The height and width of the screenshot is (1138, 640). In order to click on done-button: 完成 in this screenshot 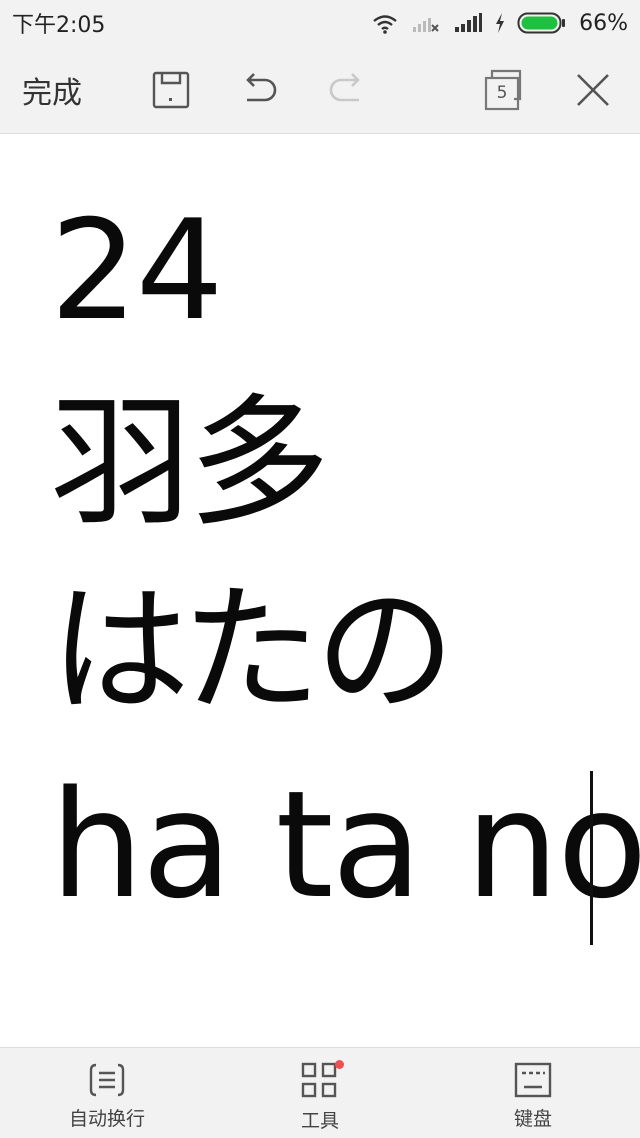, I will do `click(67, 90)`.